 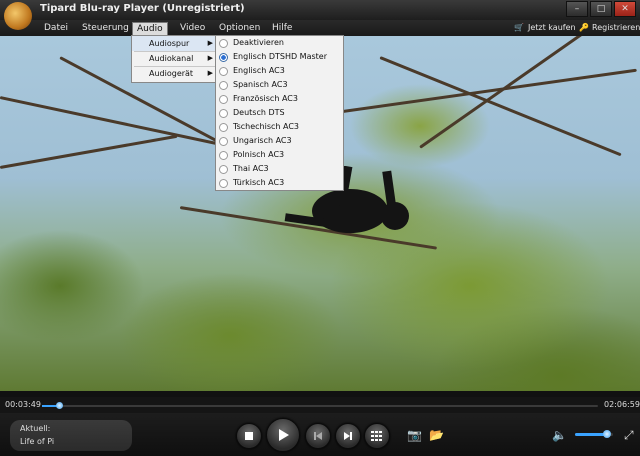 I want to click on audio-menu: Audiospur ▶ Audiokanal ▶ Audiogerät ▶, so click(x=174, y=59).